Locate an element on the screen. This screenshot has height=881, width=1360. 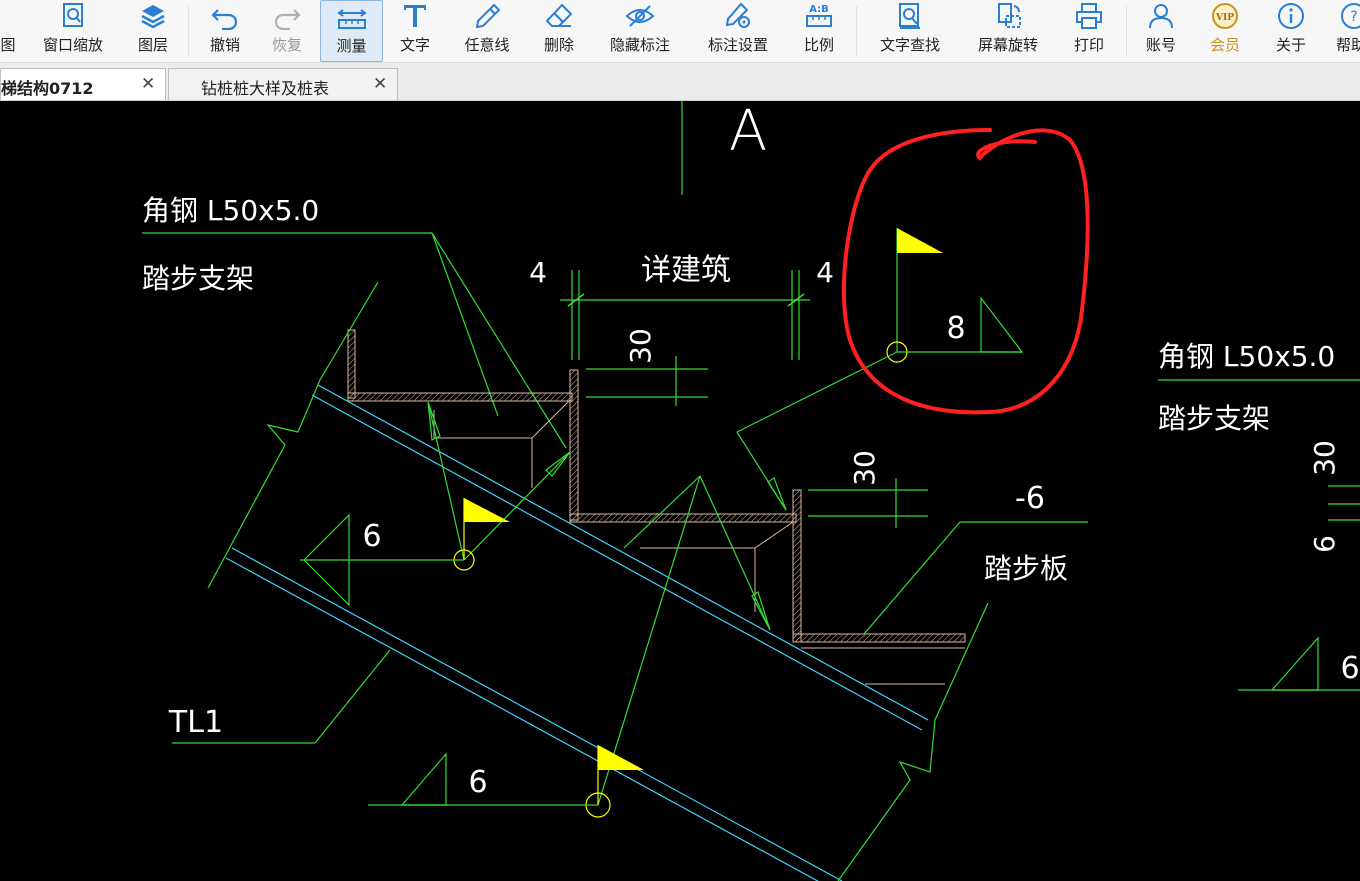
toolbar-rotate-screen-label: 屏幕旋转 is located at coordinates (1007, 45).